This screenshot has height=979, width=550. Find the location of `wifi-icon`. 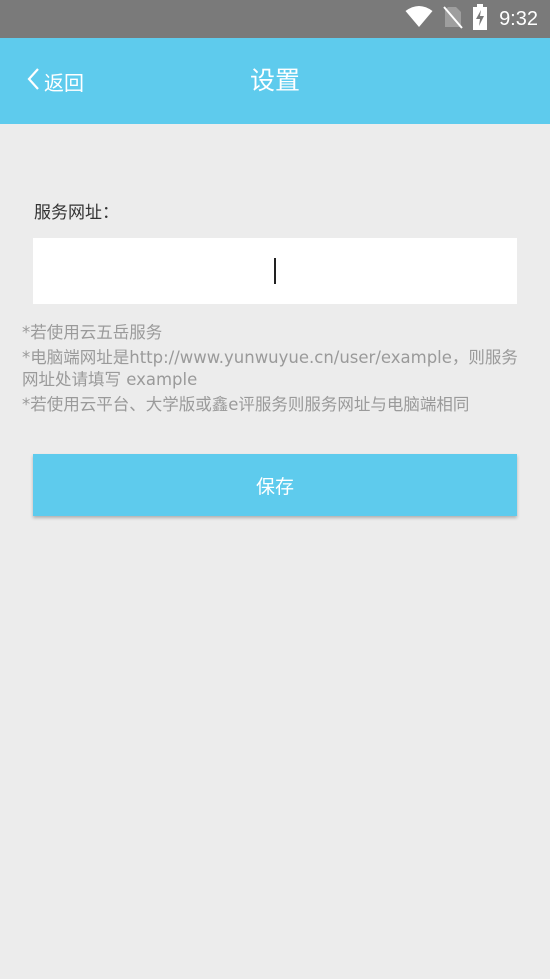

wifi-icon is located at coordinates (419, 19).